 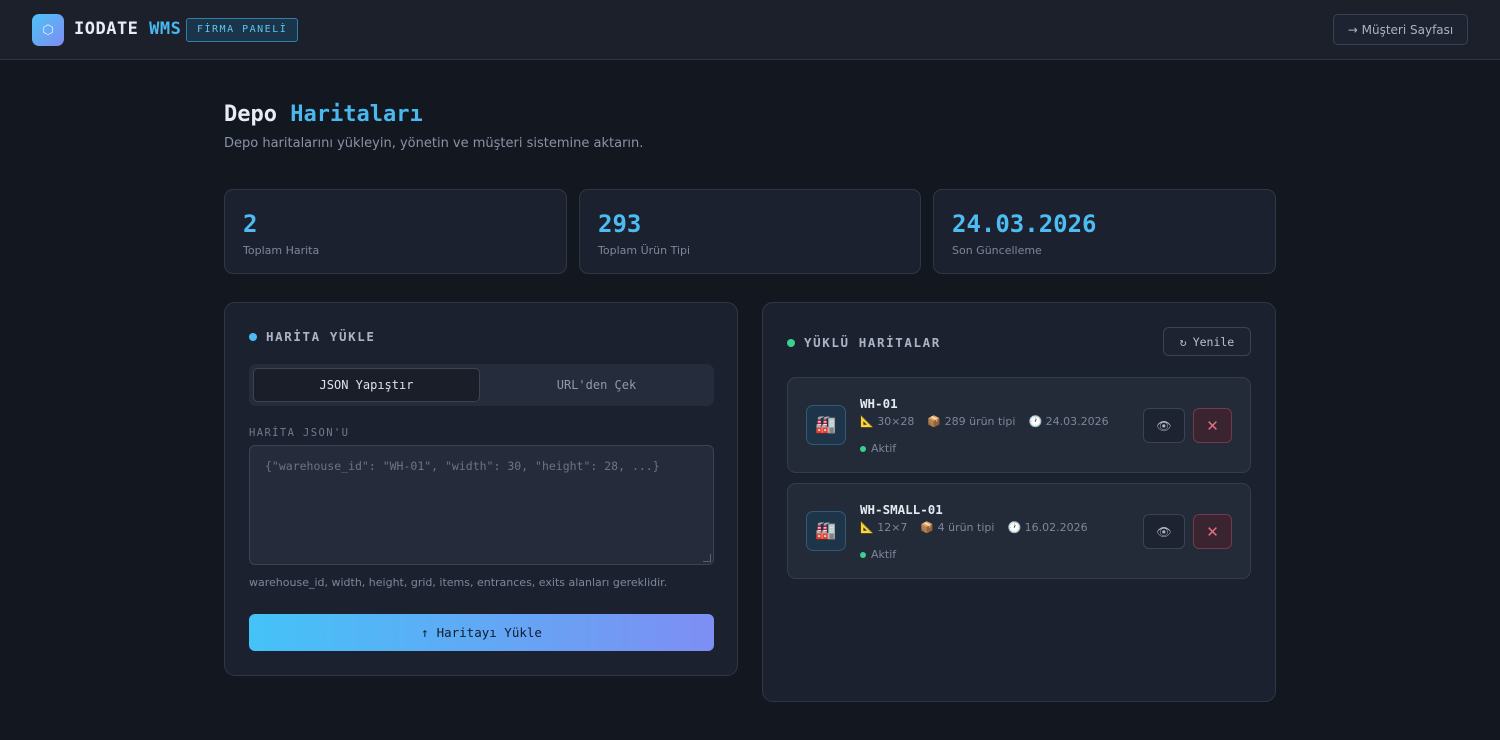 What do you see at coordinates (425, 632) in the screenshot?
I see `arrow-up-icon: ↑` at bounding box center [425, 632].